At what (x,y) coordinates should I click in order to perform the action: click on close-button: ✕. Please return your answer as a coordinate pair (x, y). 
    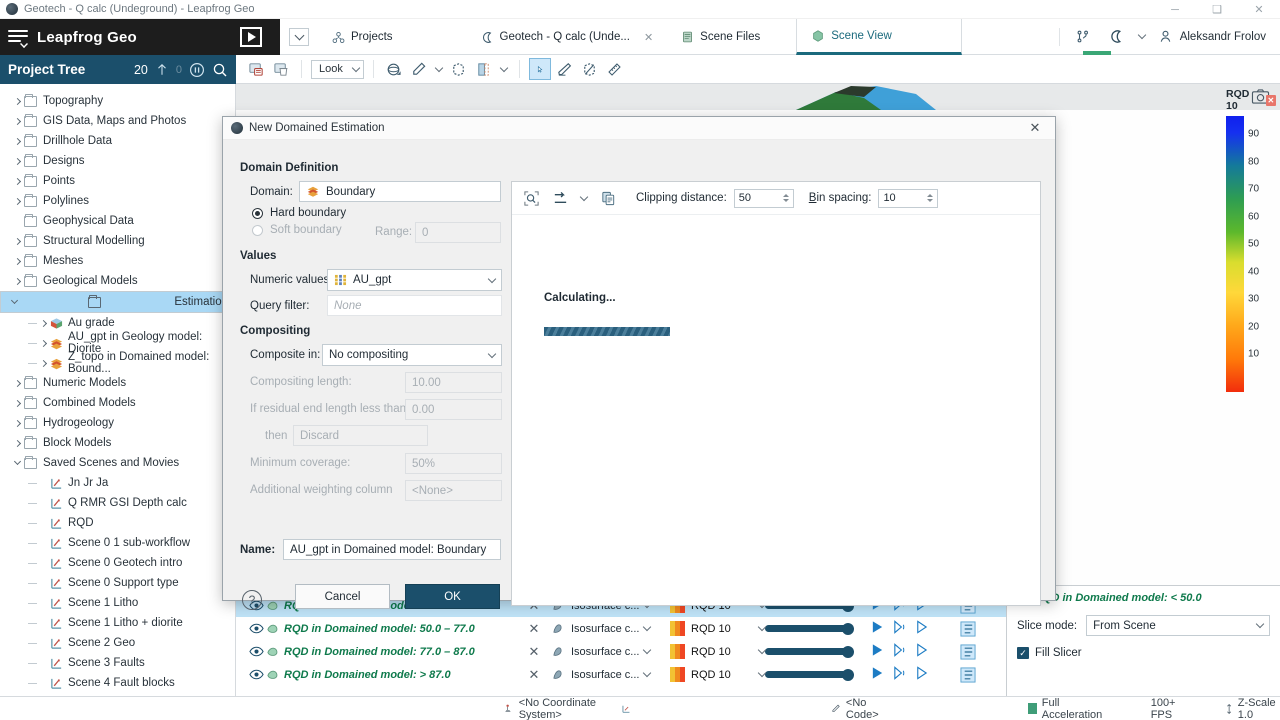
    Looking at the image, I should click on (1259, 9).